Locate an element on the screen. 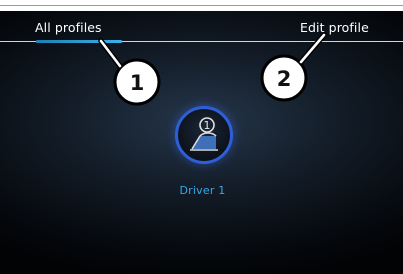  callout-1-label: 1 is located at coordinates (137, 83).